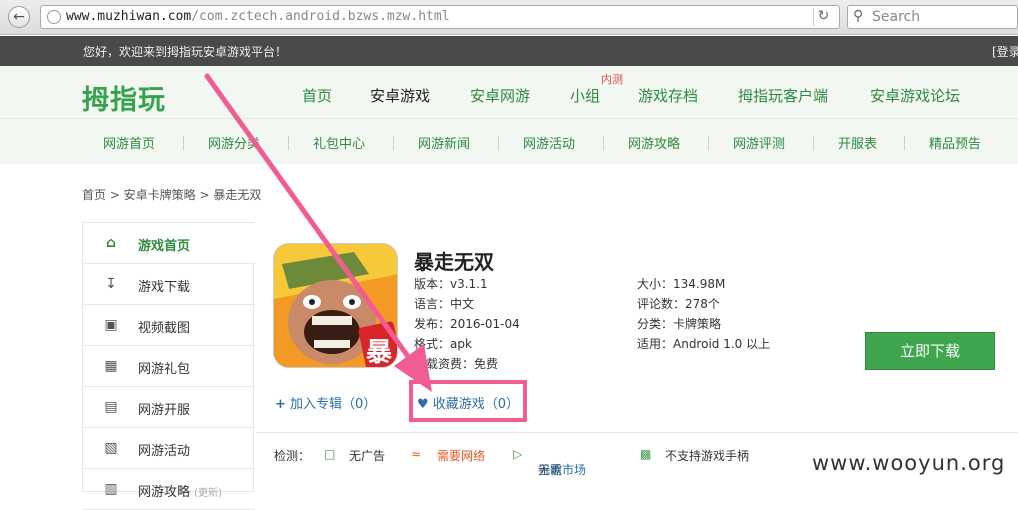 The width and height of the screenshot is (1018, 510). Describe the element at coordinates (585, 95) in the screenshot. I see `nav-item-groups: 小组` at that location.